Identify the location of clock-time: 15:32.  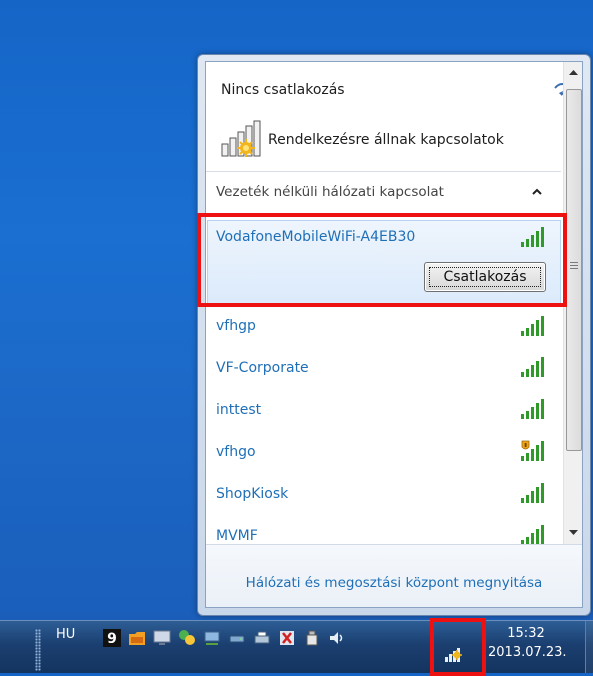
(526, 633).